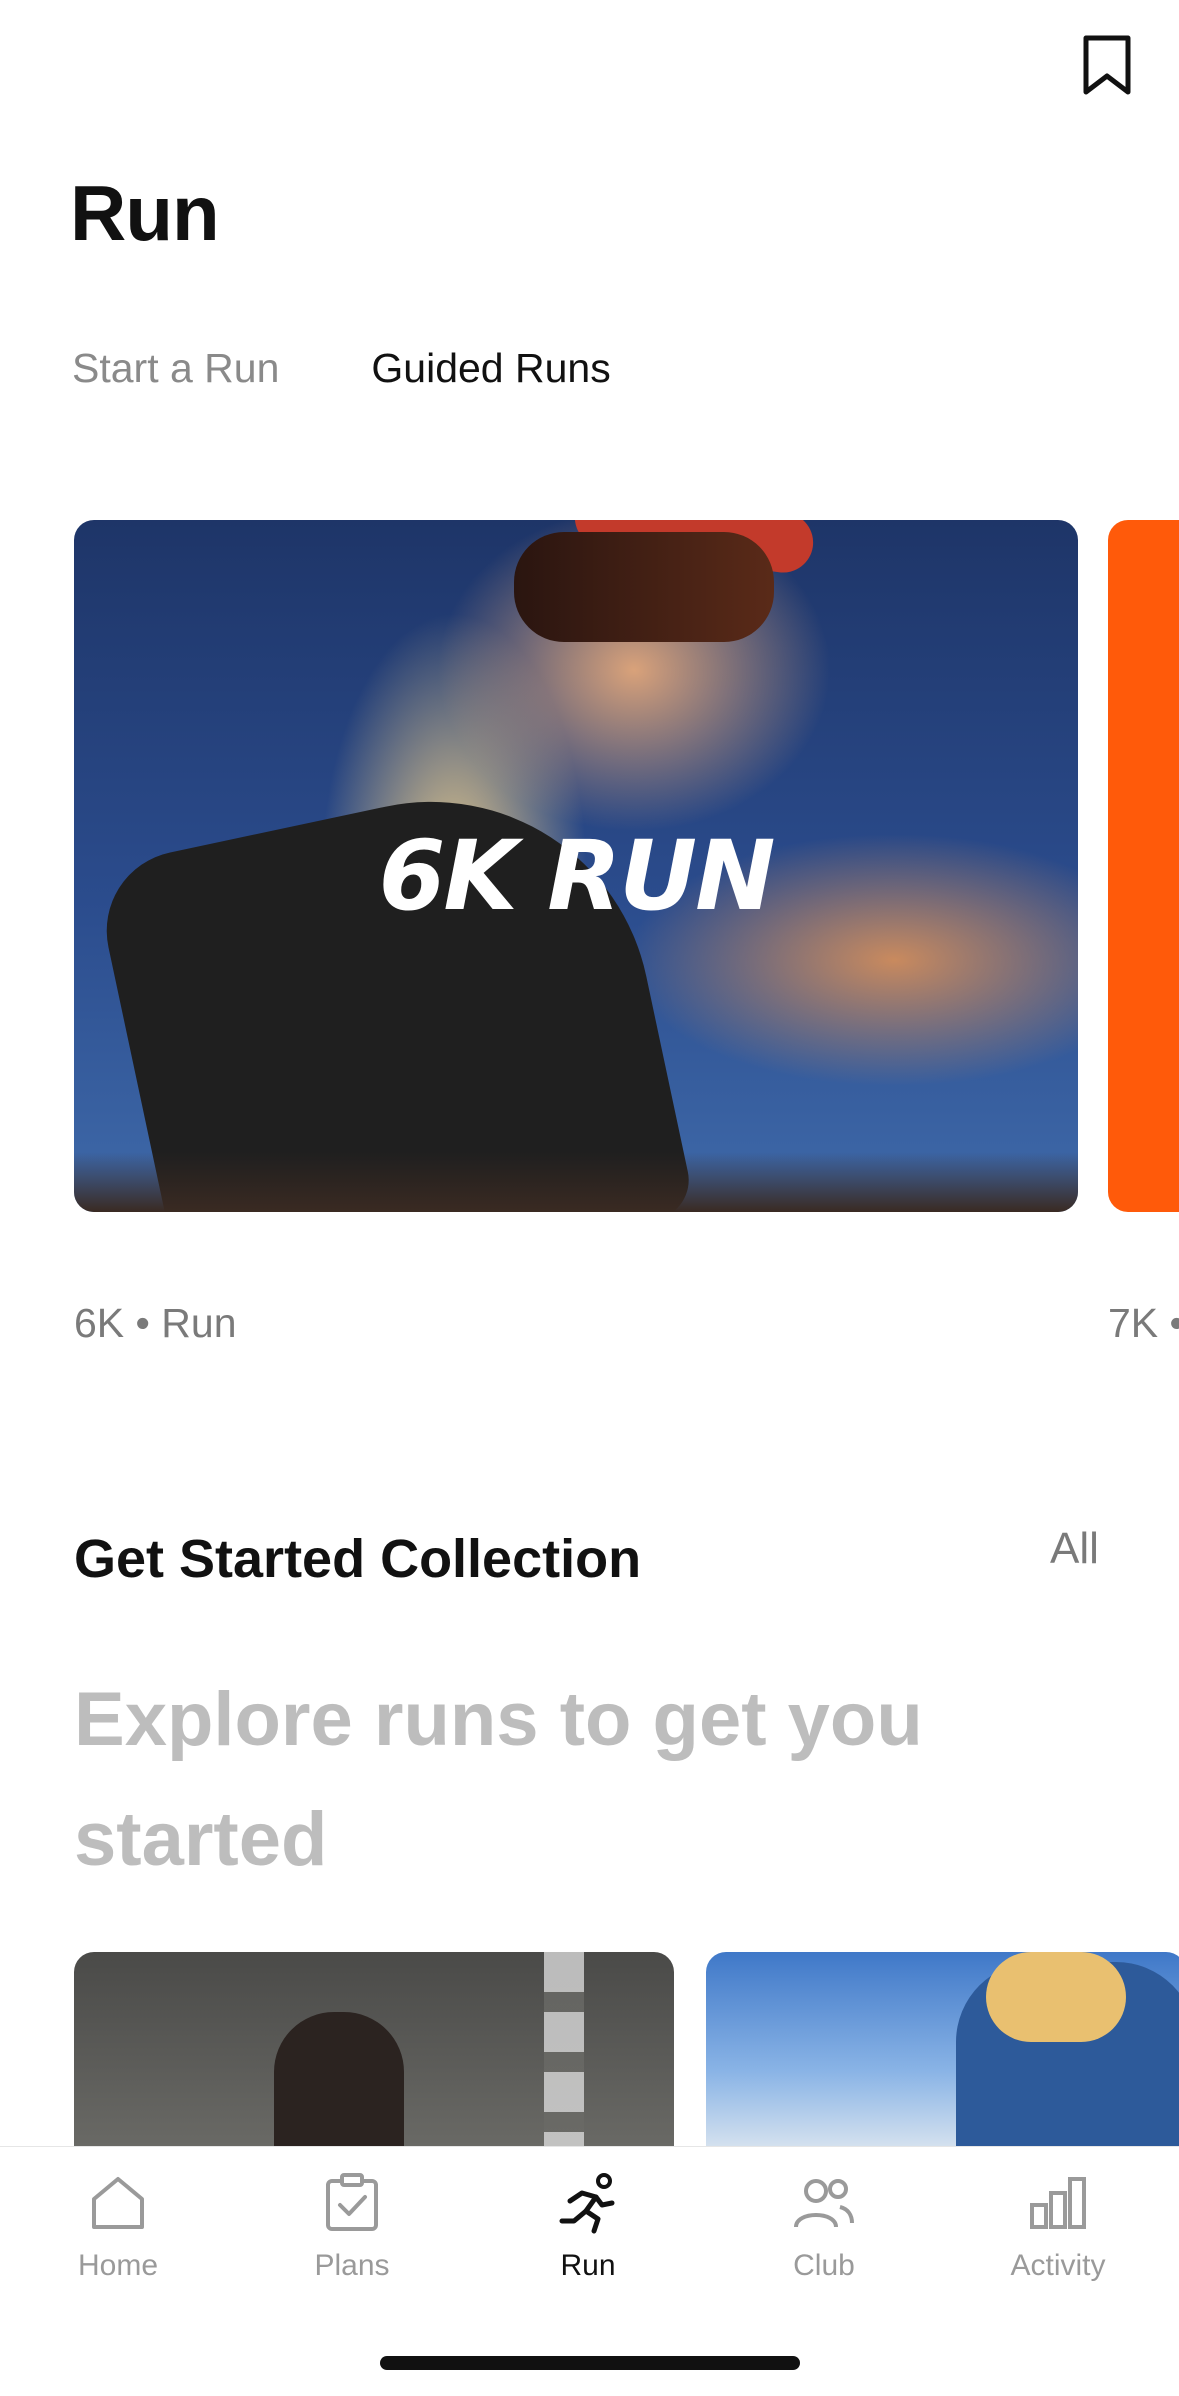 The height and width of the screenshot is (2396, 1179). Describe the element at coordinates (352, 2202) in the screenshot. I see `plans-icon` at that location.